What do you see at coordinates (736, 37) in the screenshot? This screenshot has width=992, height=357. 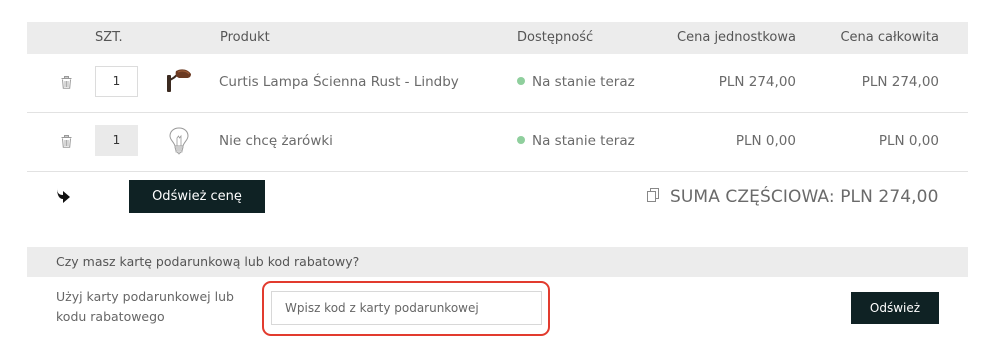 I see `header-unit-price: Cena jednostkowa` at bounding box center [736, 37].